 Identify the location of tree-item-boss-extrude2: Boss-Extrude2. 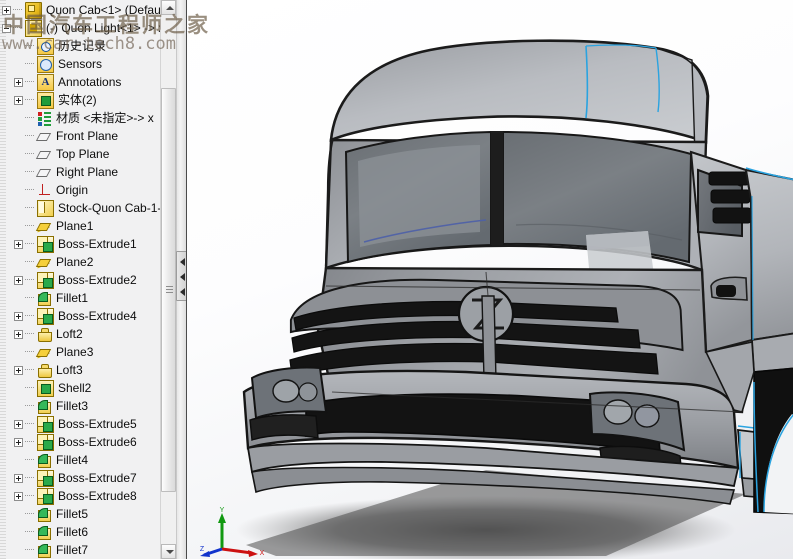
(88, 280).